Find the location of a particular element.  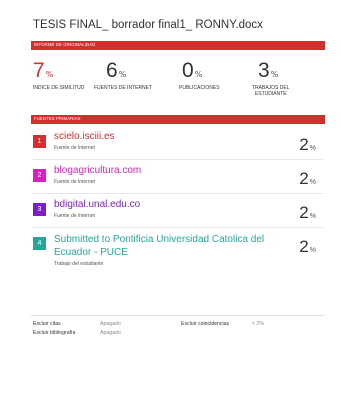

primary-sources-header: FUENTES PRIMARIAS is located at coordinates (178, 119).